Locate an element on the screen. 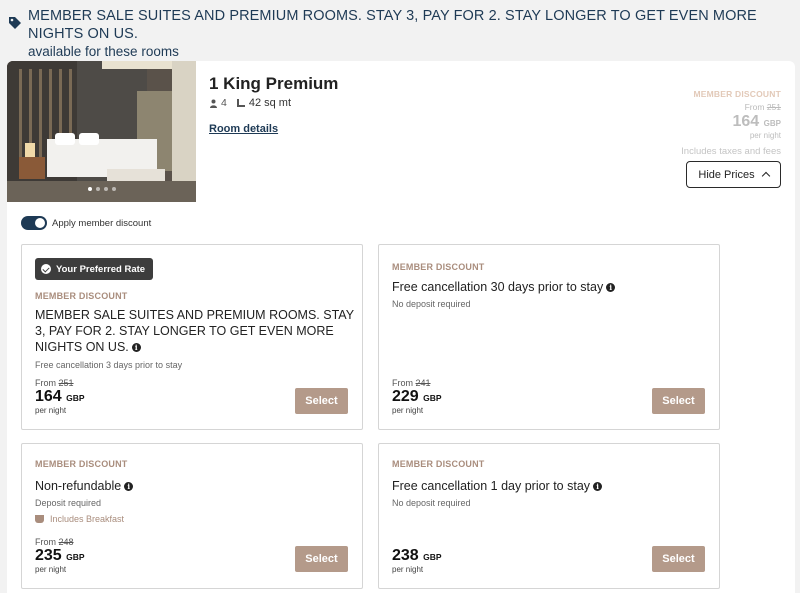 The image size is (800, 593). rate-price: 235 GBP is located at coordinates (60, 556).